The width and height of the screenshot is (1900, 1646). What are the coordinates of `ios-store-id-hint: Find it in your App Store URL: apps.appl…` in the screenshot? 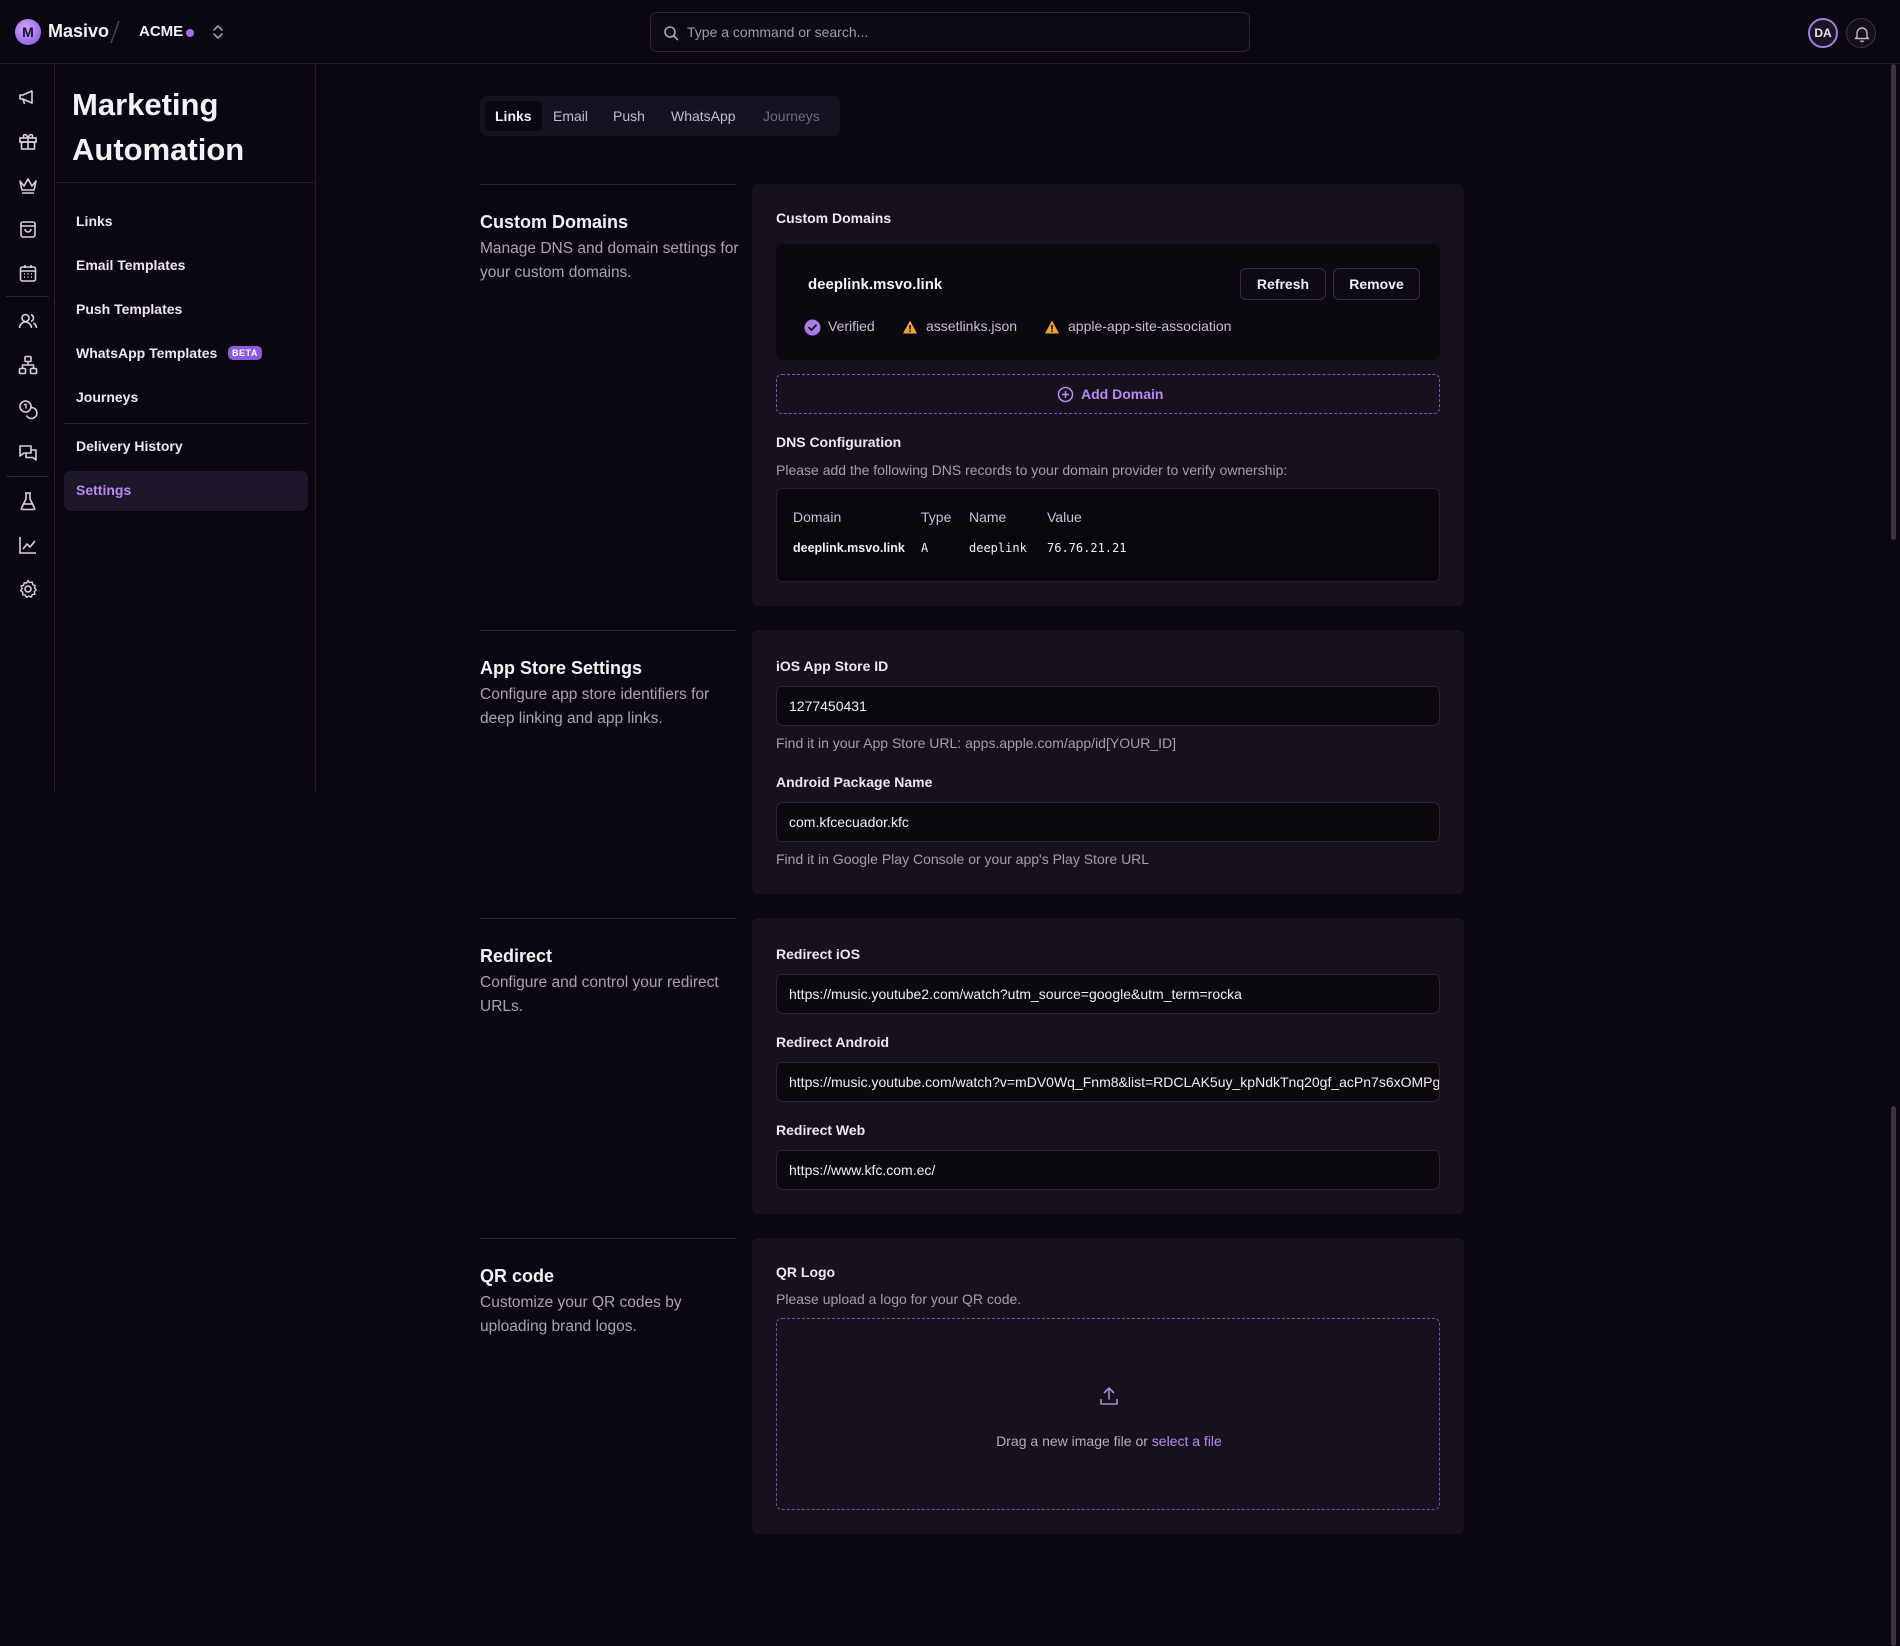 It's located at (976, 743).